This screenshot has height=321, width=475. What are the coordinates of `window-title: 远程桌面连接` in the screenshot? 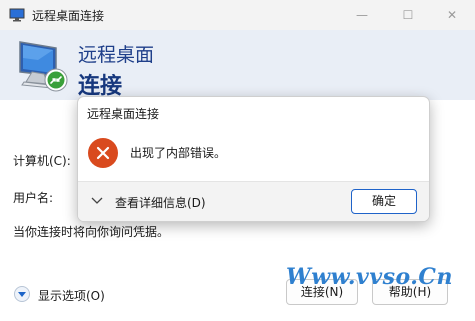 It's located at (68, 16).